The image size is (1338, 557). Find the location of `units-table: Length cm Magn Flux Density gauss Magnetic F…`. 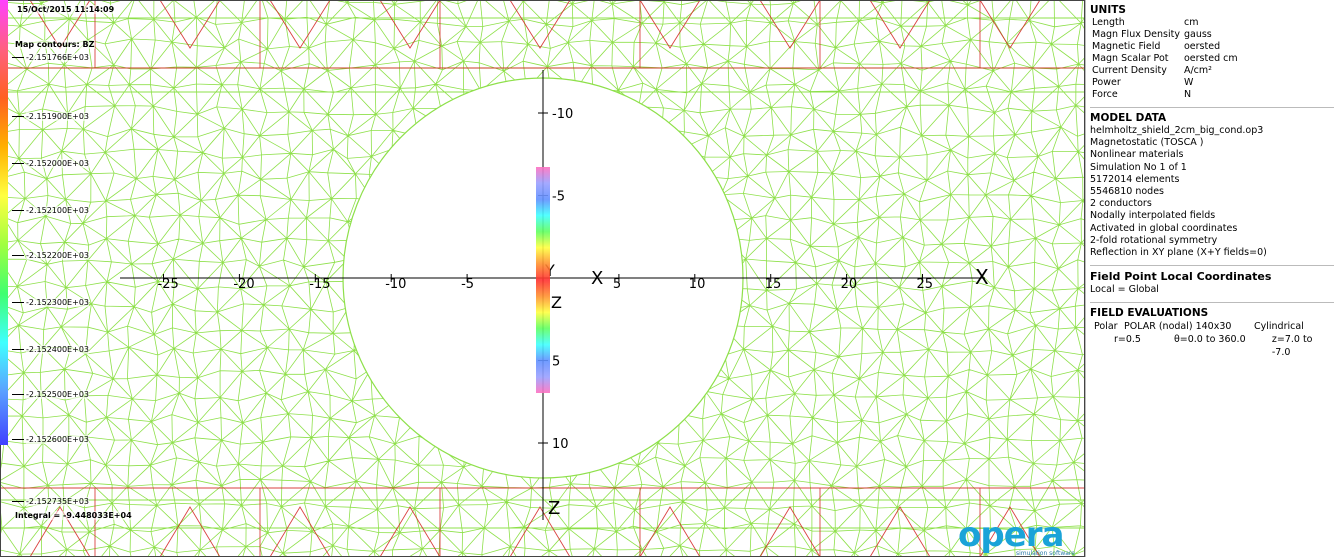

units-table: Length cm Magn Flux Density gauss Magnetic F… is located at coordinates (1167, 59).